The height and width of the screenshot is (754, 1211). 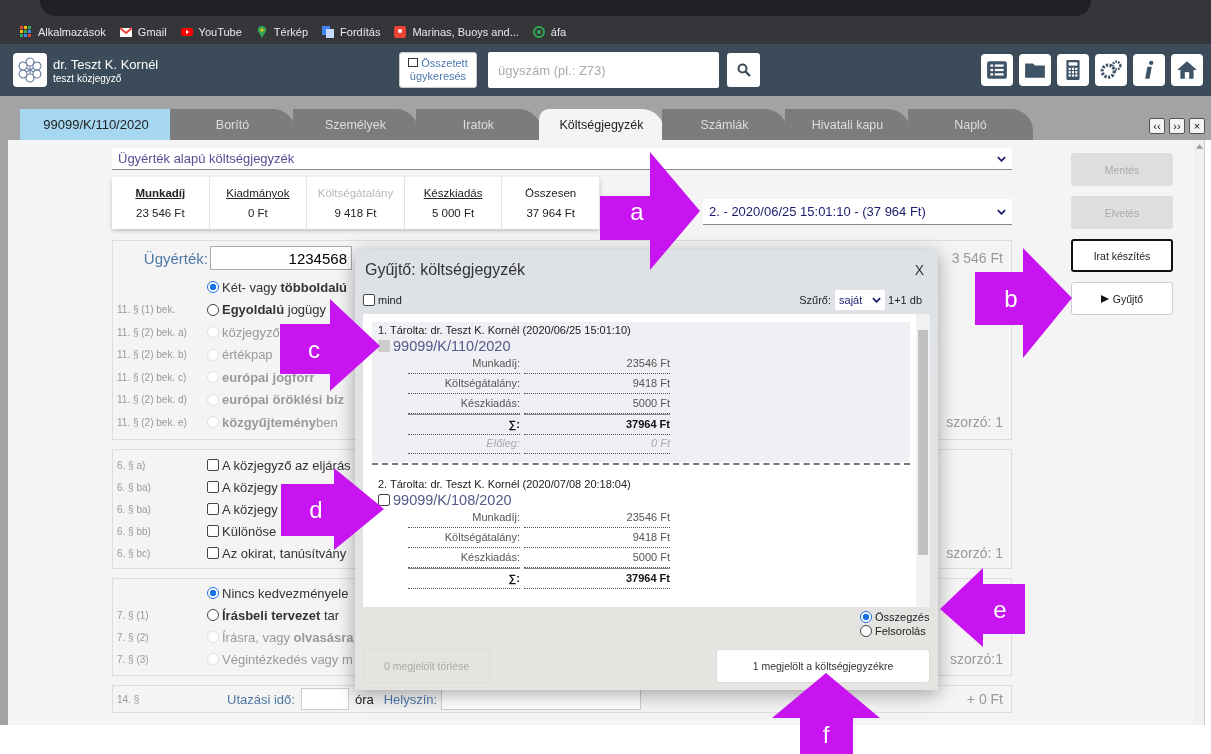 What do you see at coordinates (603, 70) in the screenshot?
I see `search-field: ügyszám (pl.: Z73)` at bounding box center [603, 70].